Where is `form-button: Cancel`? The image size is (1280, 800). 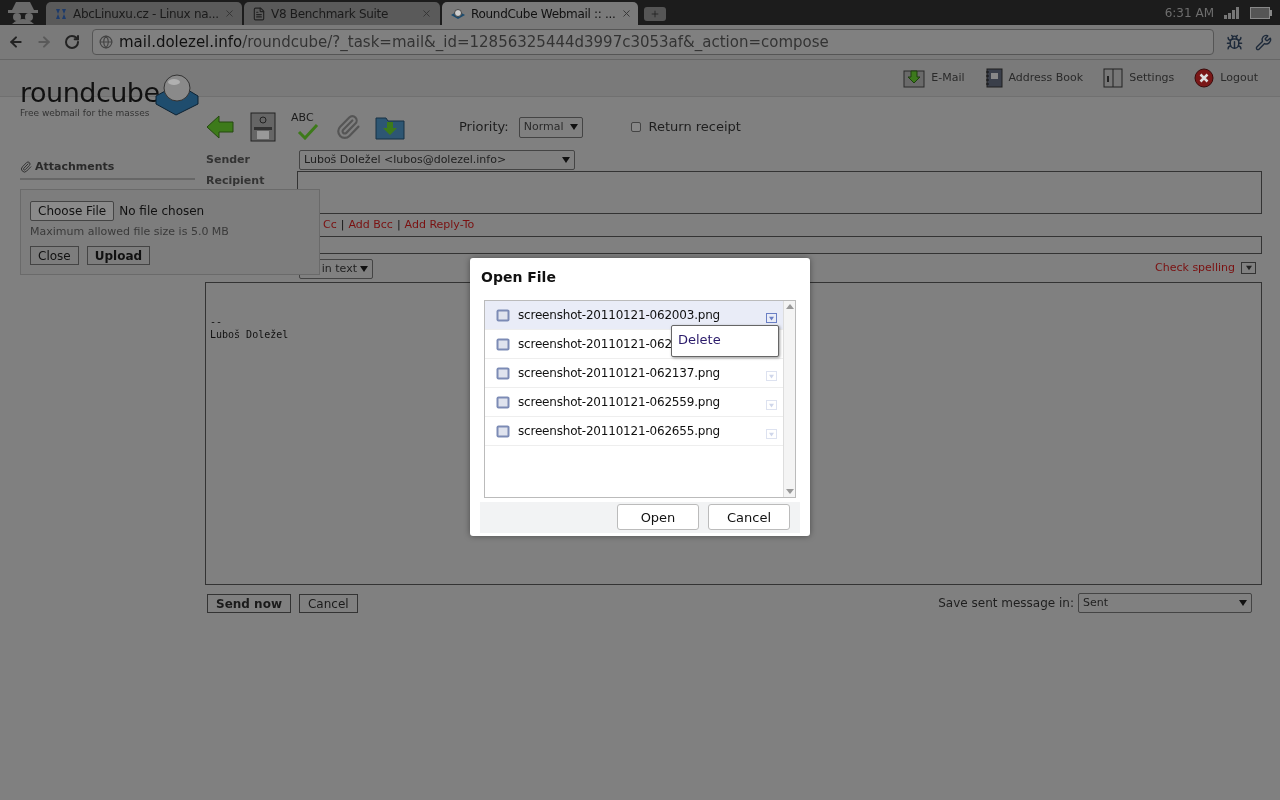 form-button: Cancel is located at coordinates (328, 603).